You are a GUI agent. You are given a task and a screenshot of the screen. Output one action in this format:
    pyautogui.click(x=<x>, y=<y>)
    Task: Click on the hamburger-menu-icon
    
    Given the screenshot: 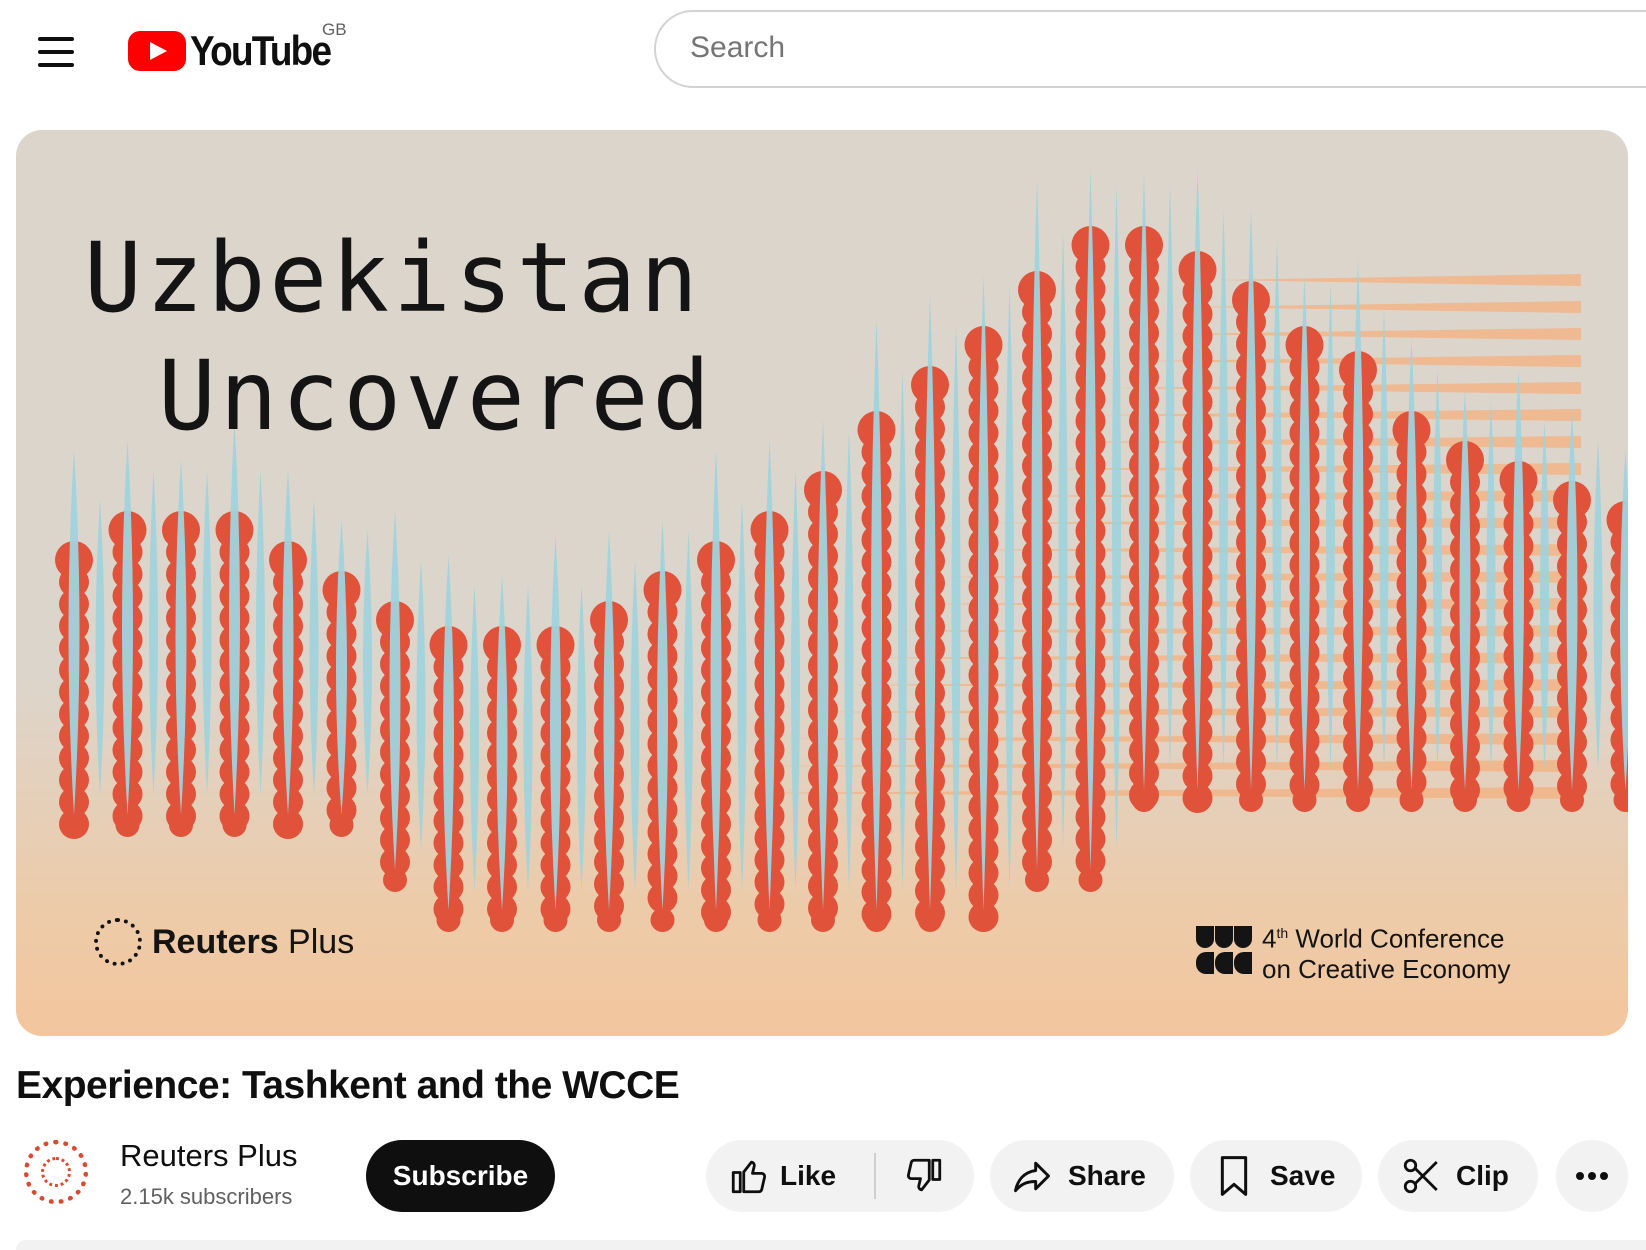 What is the action you would take?
    pyautogui.click(x=56, y=52)
    